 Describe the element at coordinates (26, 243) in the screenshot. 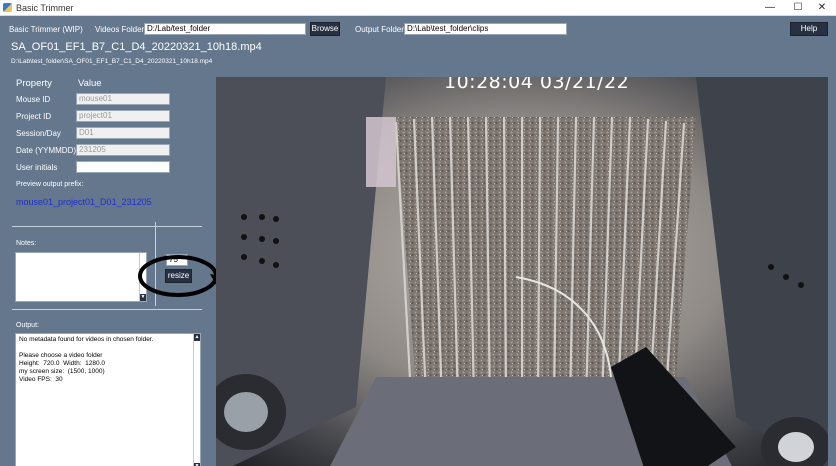

I see `notes-label: Notes:` at that location.